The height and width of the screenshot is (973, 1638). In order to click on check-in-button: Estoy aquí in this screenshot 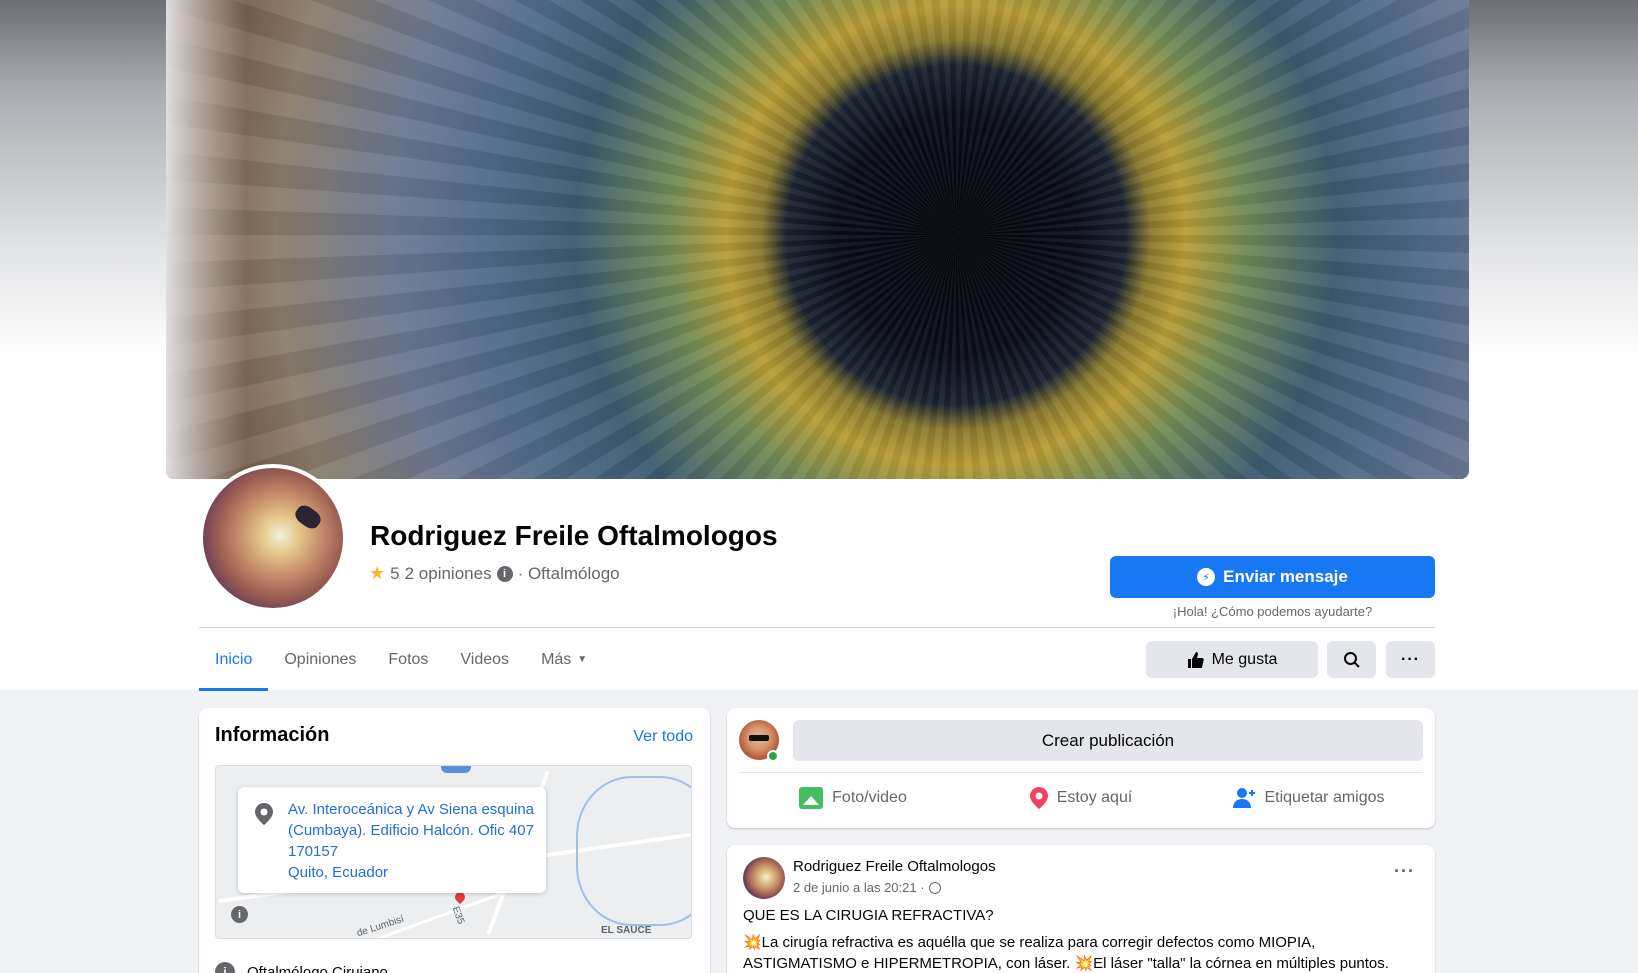, I will do `click(1081, 798)`.